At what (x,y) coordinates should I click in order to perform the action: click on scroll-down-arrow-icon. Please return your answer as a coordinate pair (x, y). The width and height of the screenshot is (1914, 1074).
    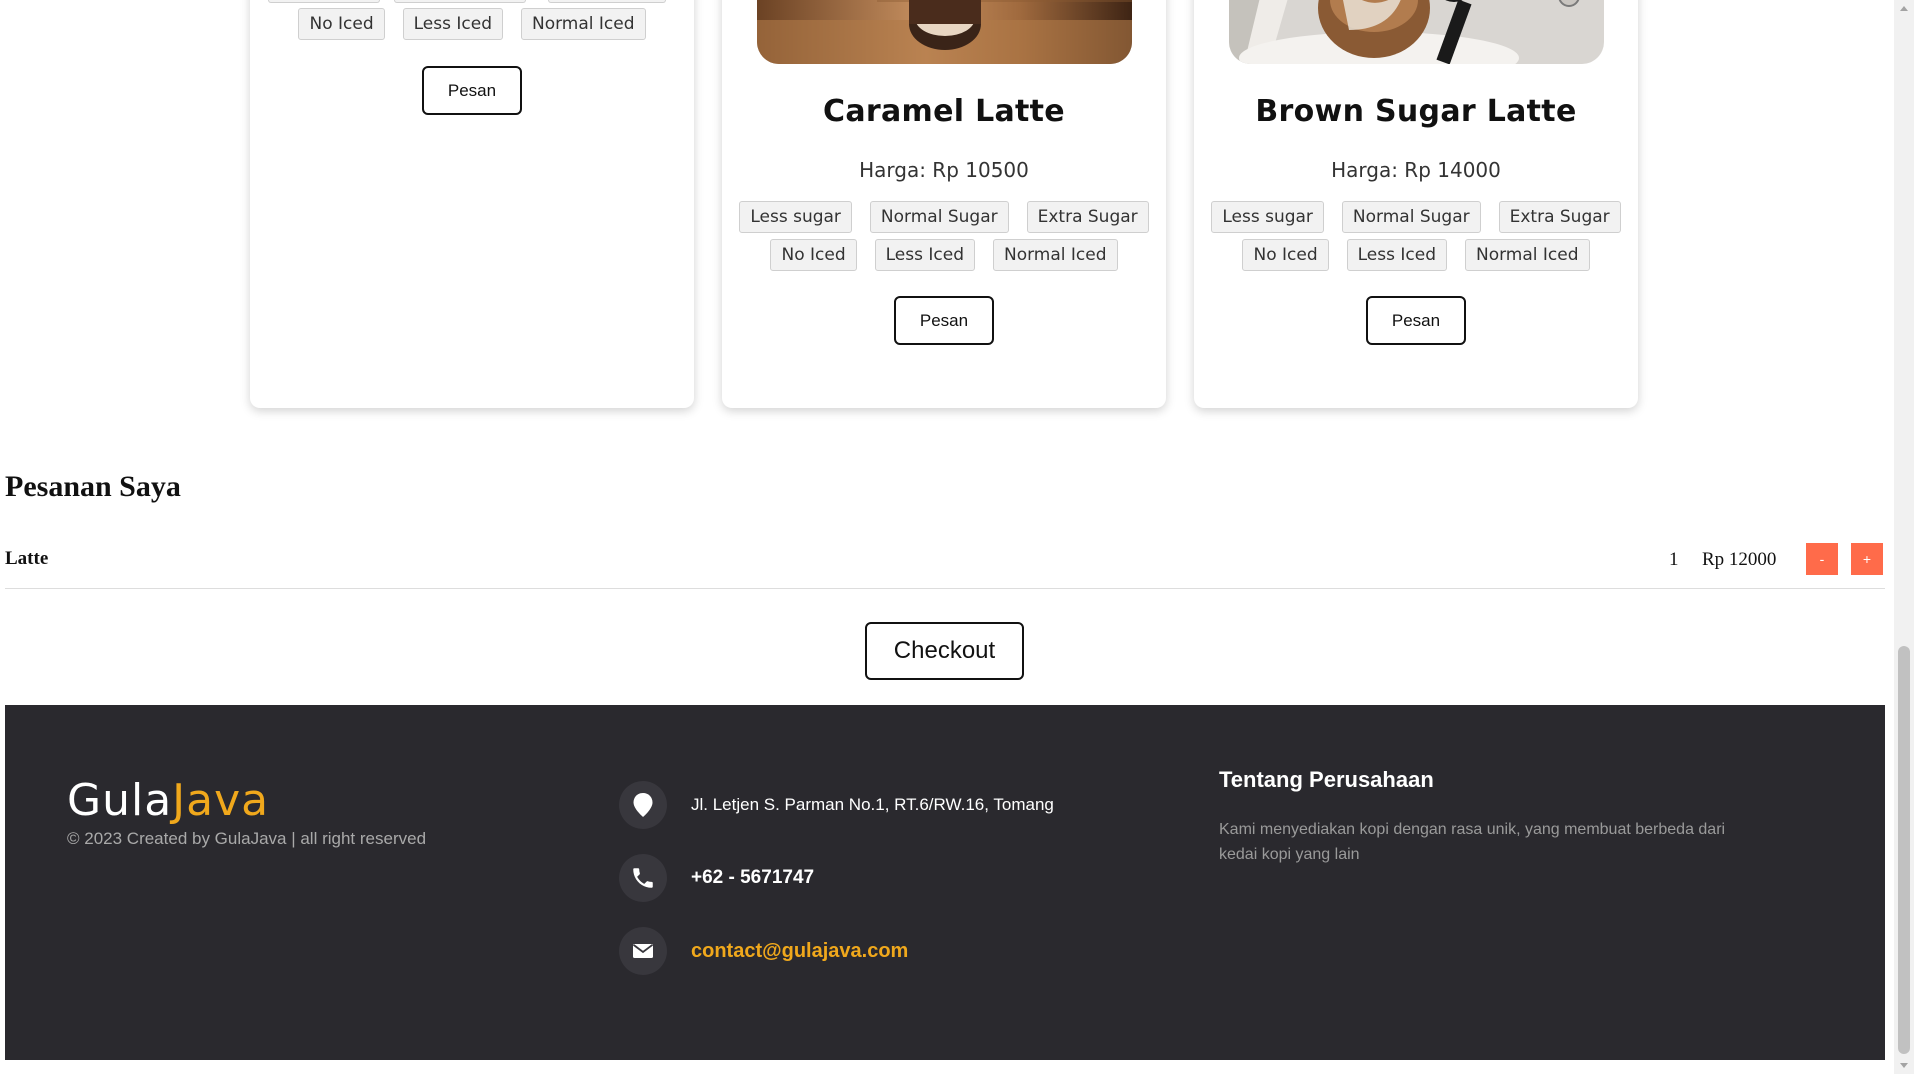
    Looking at the image, I should click on (1904, 1066).